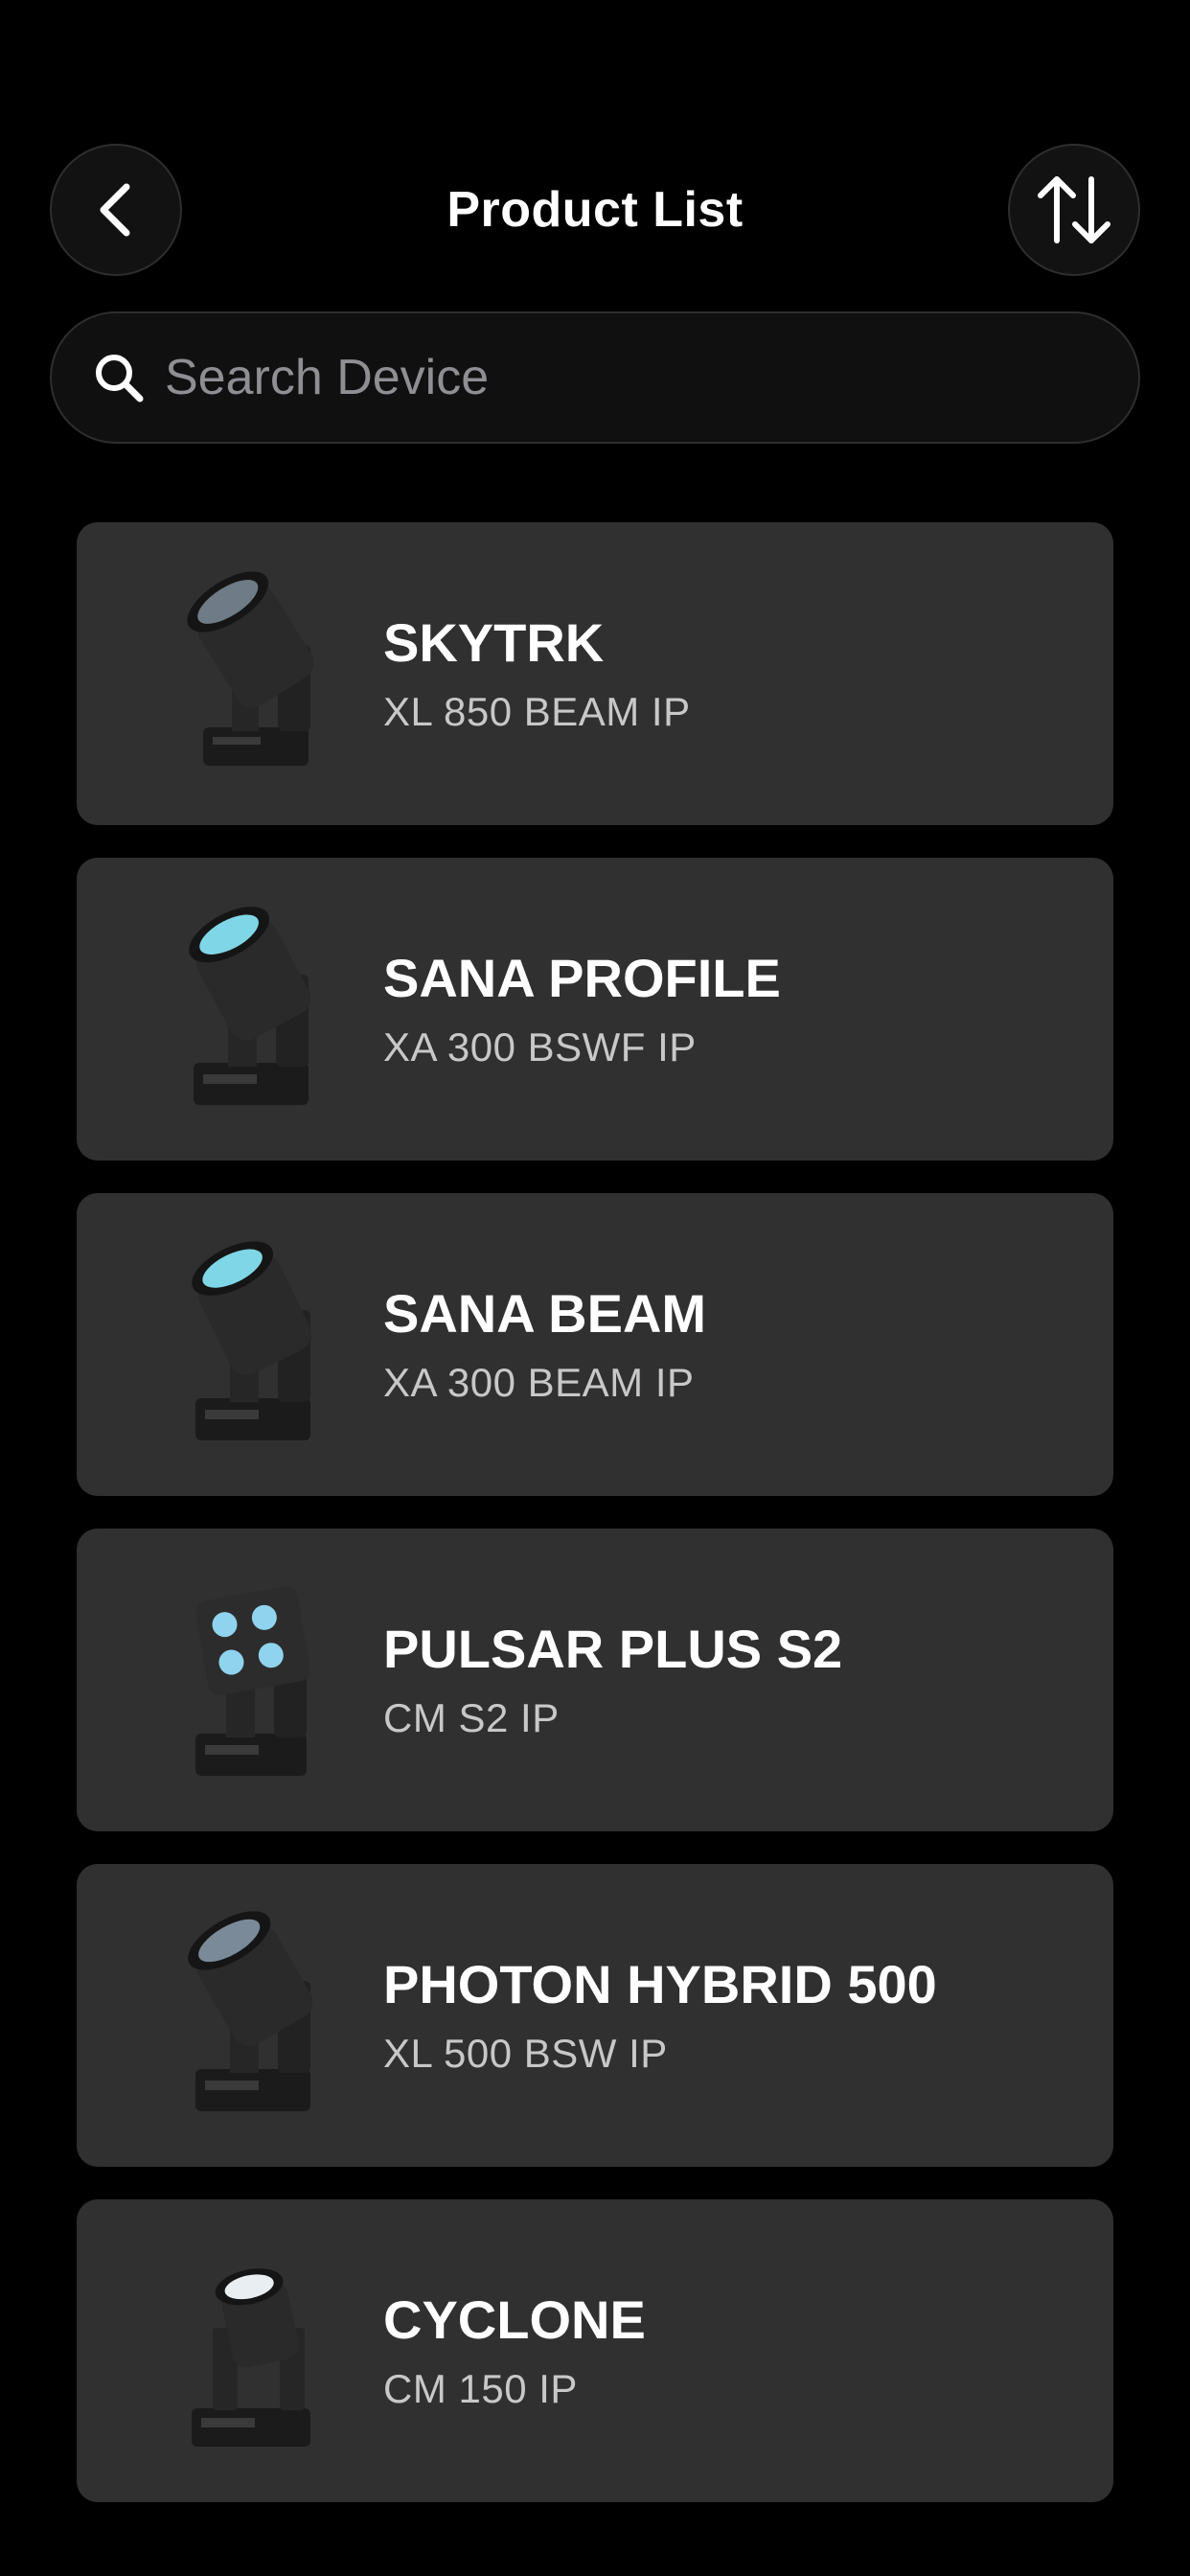 Image resolution: width=1190 pixels, height=2576 pixels. Describe the element at coordinates (595, 2015) in the screenshot. I see `product-card: PHOTON HYBRID 500 XL 500 BSW IP` at that location.